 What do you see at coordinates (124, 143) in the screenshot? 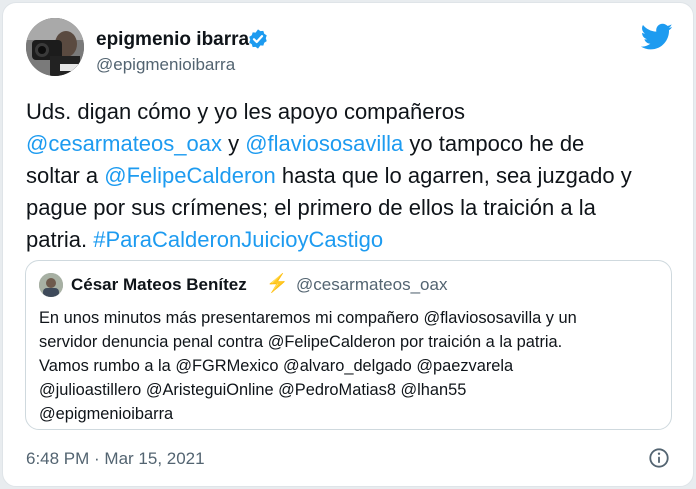
I see `mention-link: @cesarmateos_oax` at bounding box center [124, 143].